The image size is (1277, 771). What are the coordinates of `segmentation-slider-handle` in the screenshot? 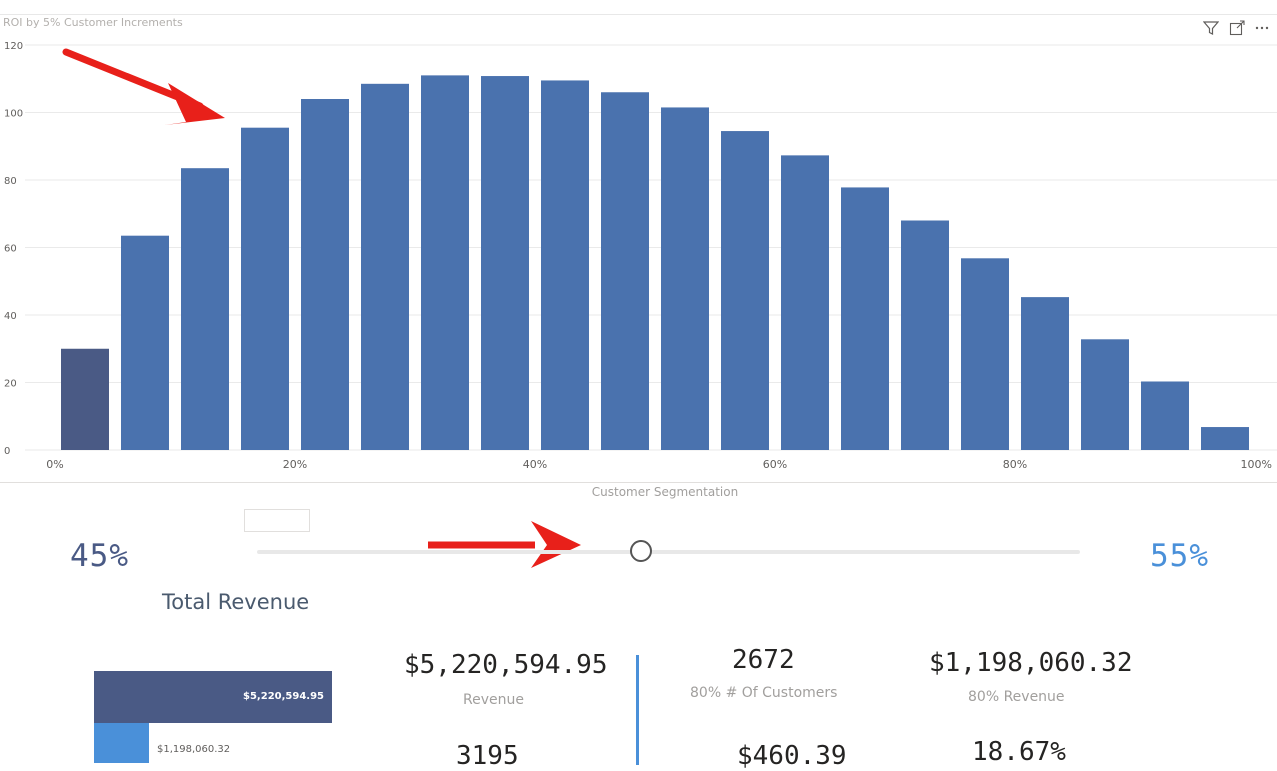 It's located at (641, 551).